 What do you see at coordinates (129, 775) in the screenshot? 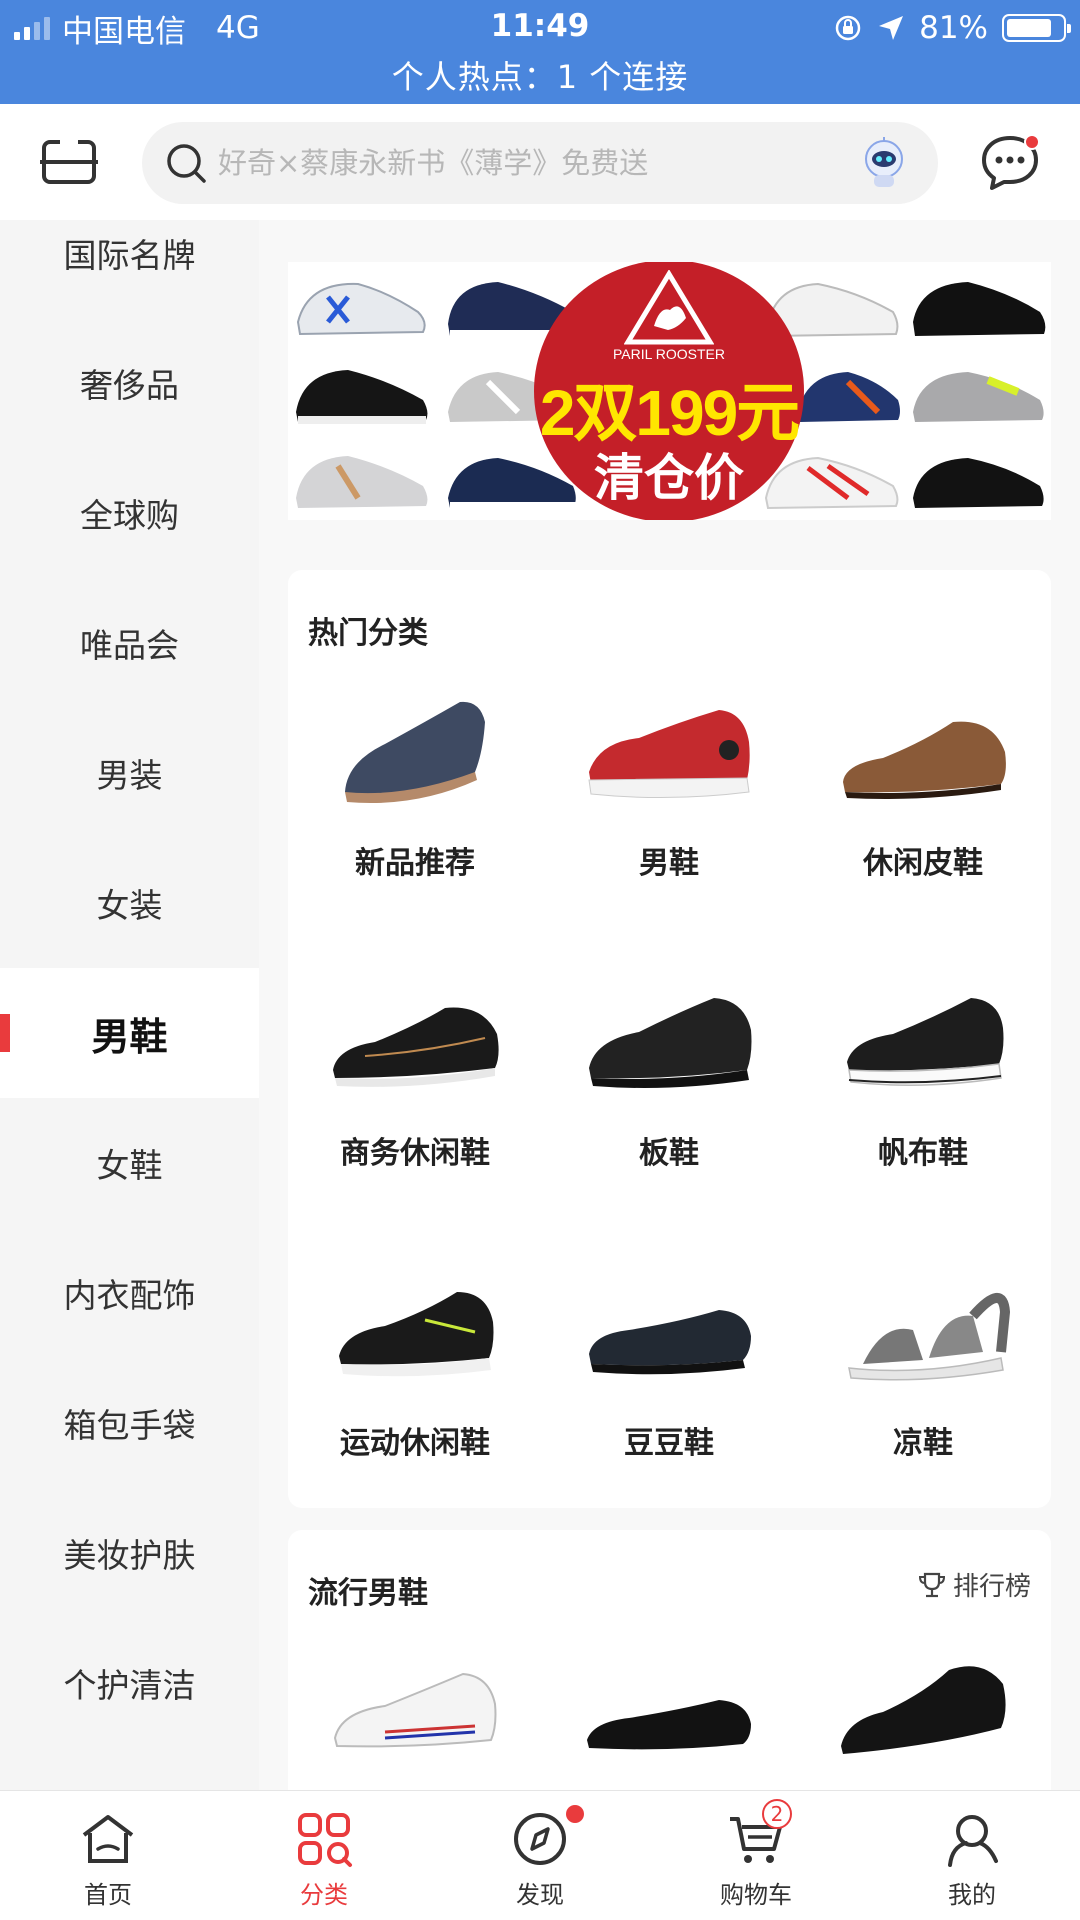
I see `sidebar-item-label: 男装` at bounding box center [129, 775].